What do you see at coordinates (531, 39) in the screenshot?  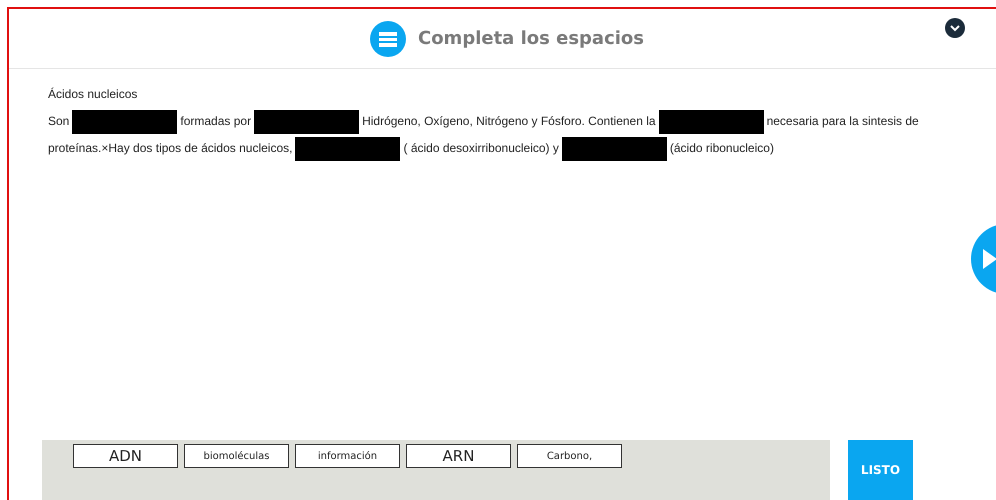 I see `header-title: Completa los espacios` at bounding box center [531, 39].